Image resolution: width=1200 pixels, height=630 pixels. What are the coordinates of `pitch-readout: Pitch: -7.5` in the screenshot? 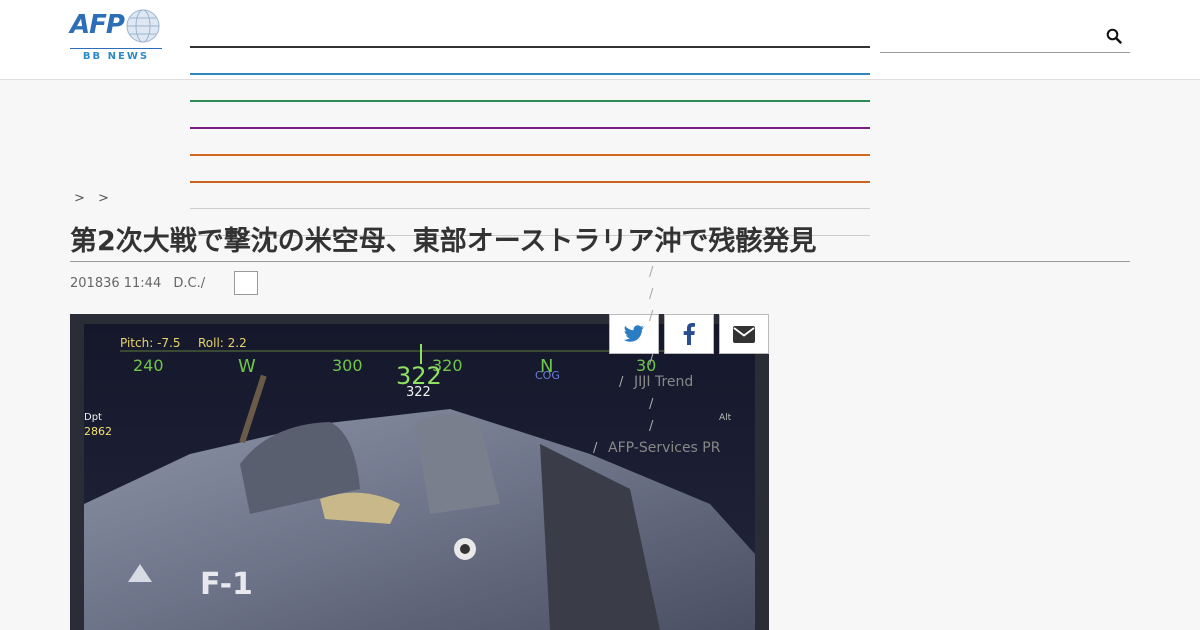 It's located at (150, 343).